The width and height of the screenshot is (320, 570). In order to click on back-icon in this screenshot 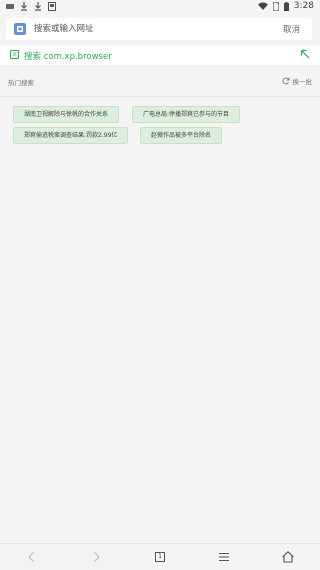, I will do `click(32, 557)`.